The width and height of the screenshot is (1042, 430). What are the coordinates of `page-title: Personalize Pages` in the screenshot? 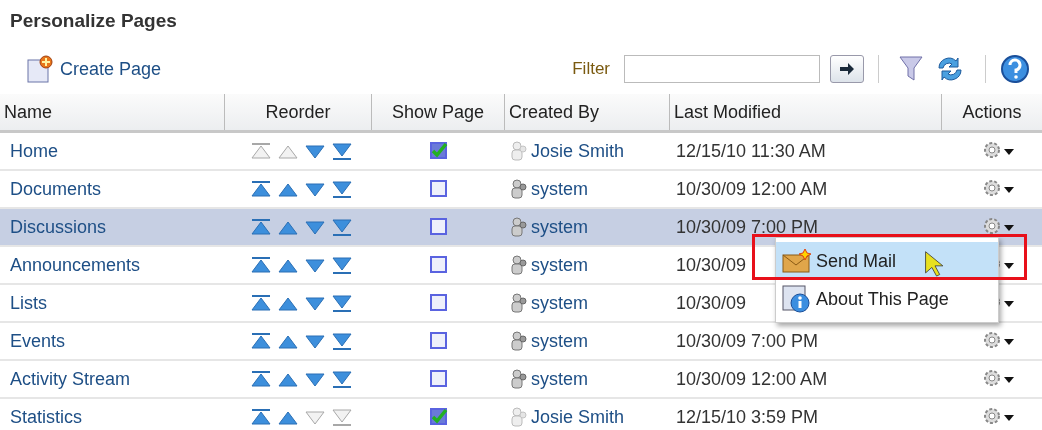 It's located at (93, 21).